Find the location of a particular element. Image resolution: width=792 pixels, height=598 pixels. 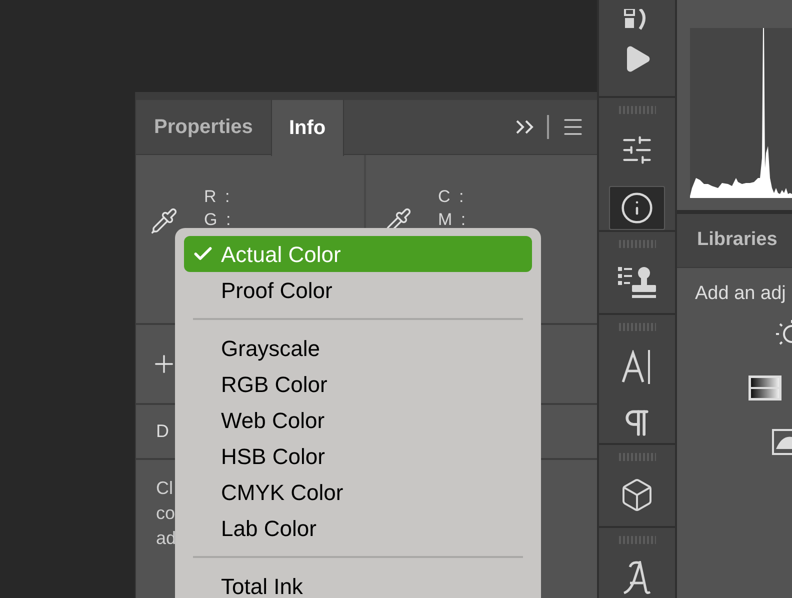

menu-item: Grayscale is located at coordinates (358, 348).